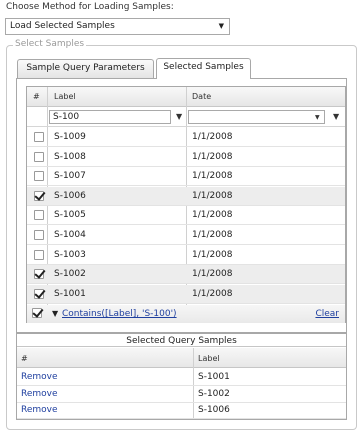  Describe the element at coordinates (90, 7) in the screenshot. I see `method-label: Choose Method for Loading Samples:` at that location.